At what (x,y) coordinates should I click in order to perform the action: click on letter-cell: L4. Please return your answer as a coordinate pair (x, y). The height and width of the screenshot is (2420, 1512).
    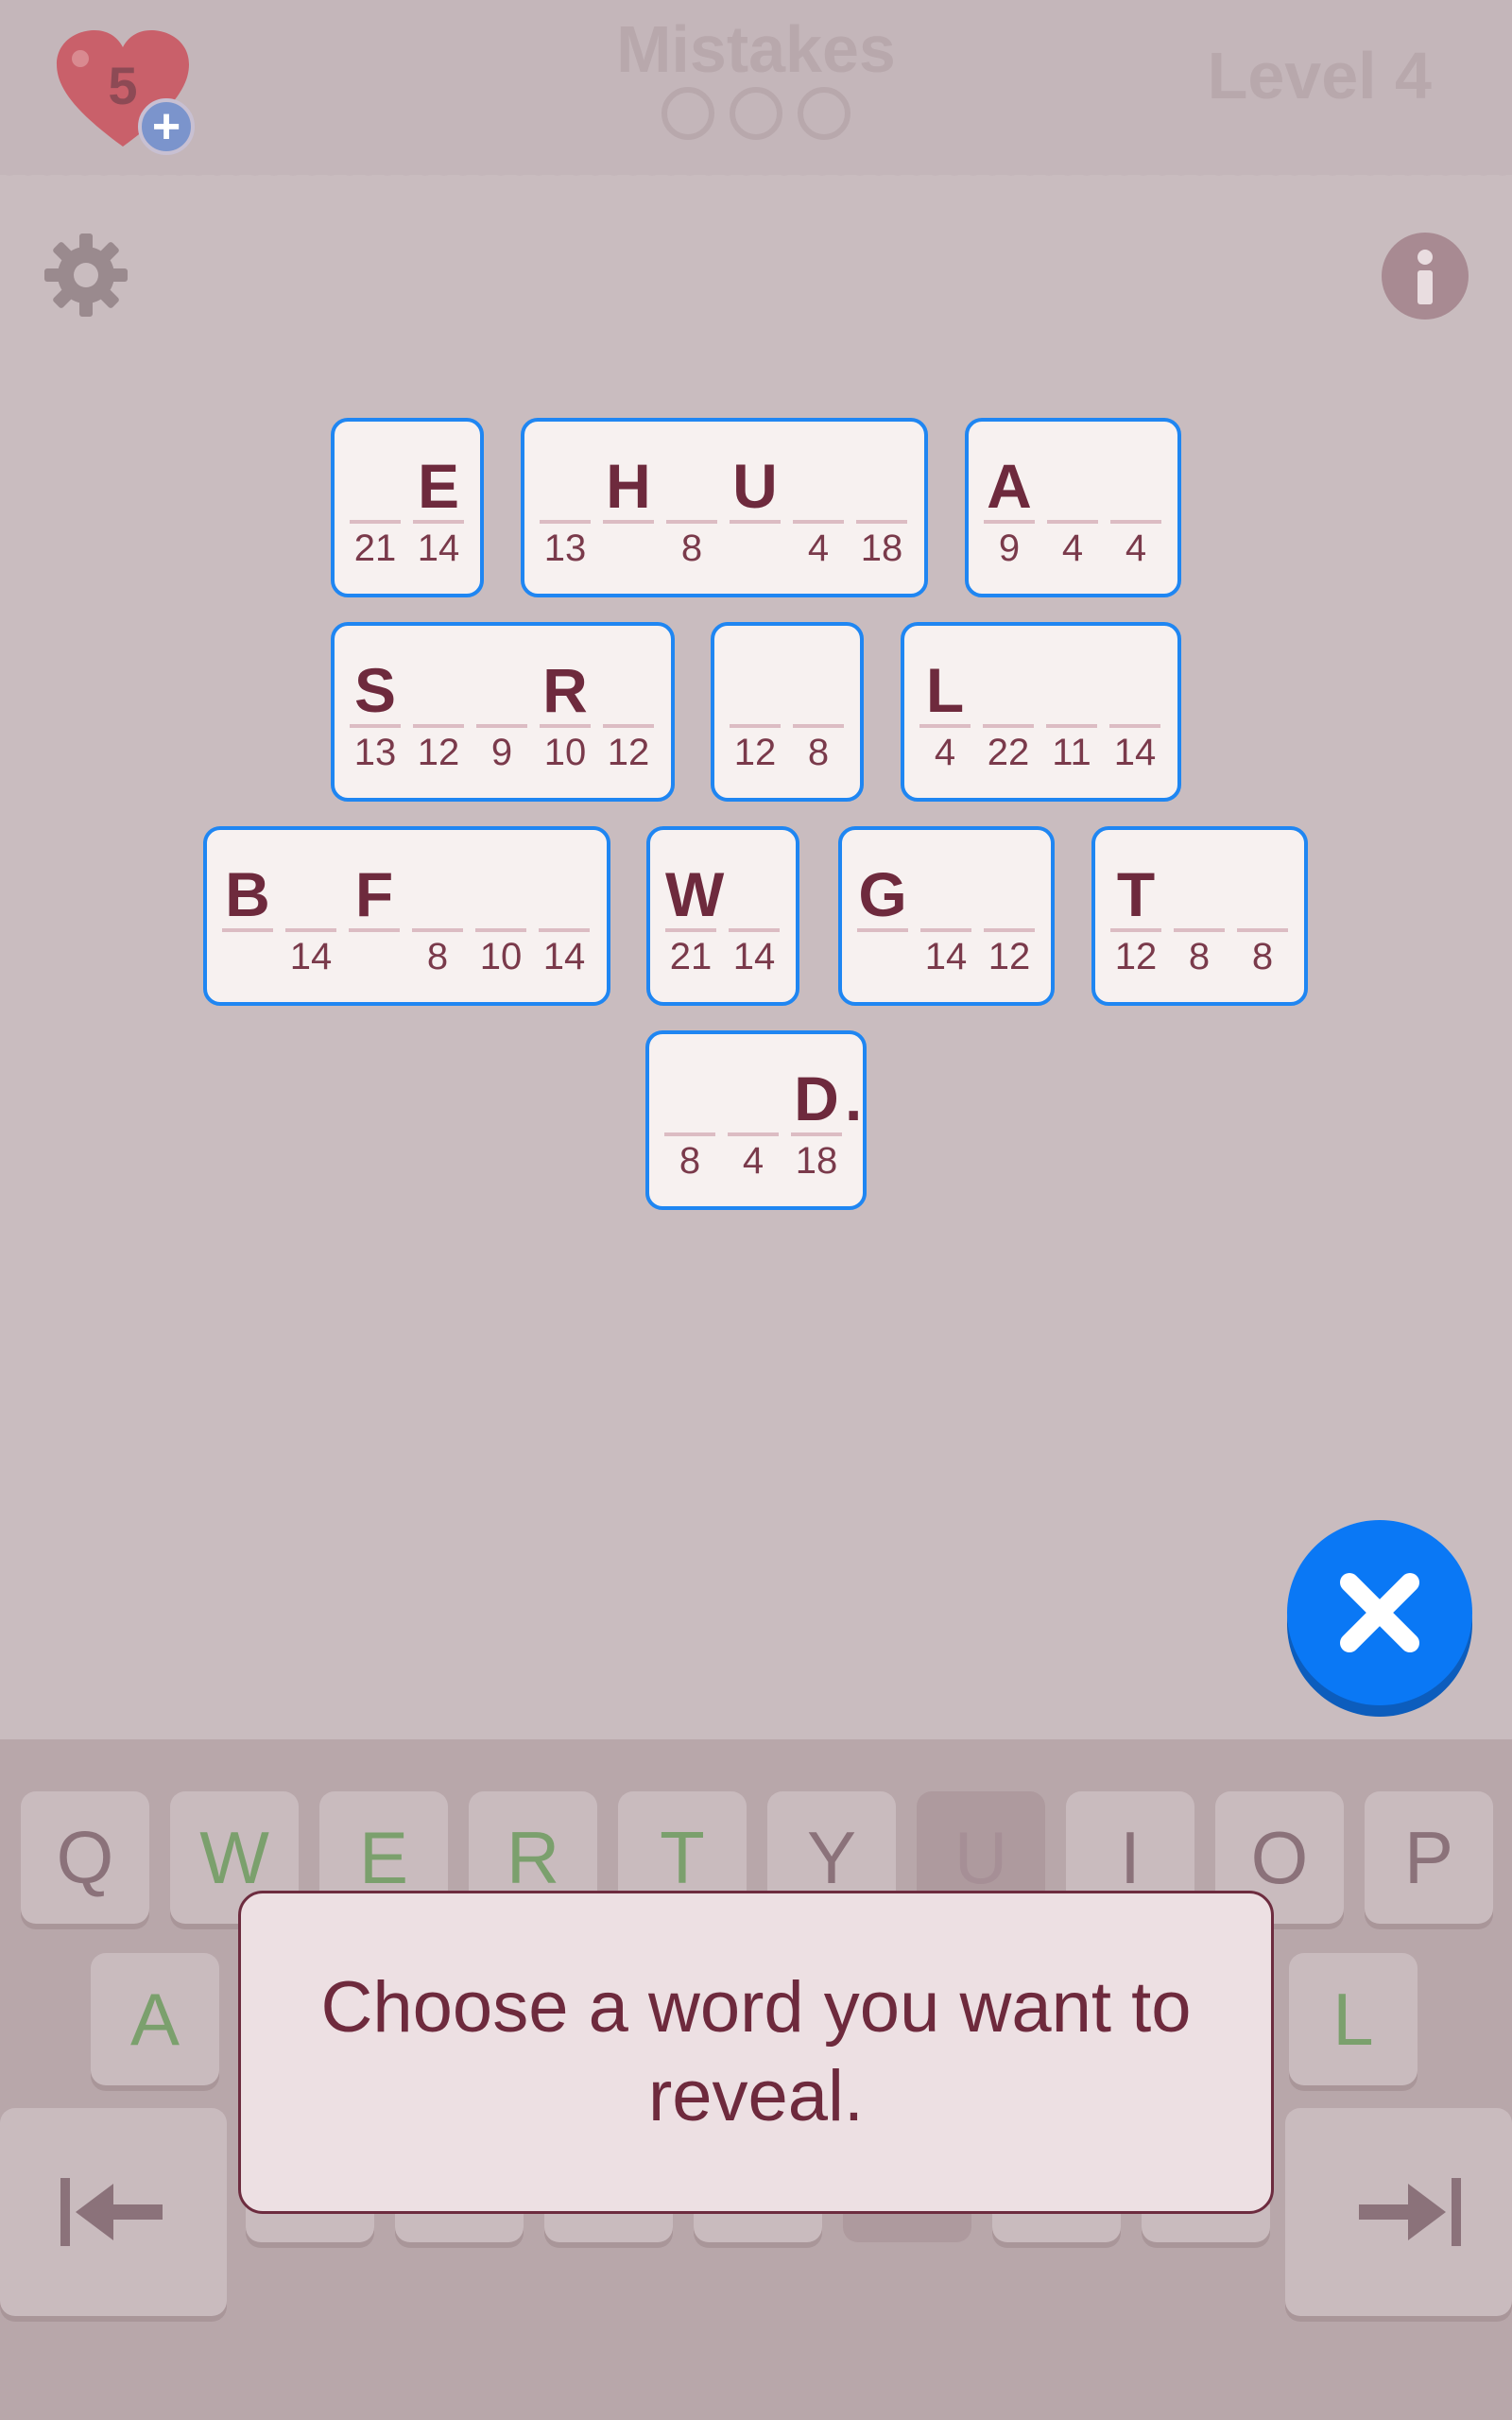
    Looking at the image, I should click on (945, 701).